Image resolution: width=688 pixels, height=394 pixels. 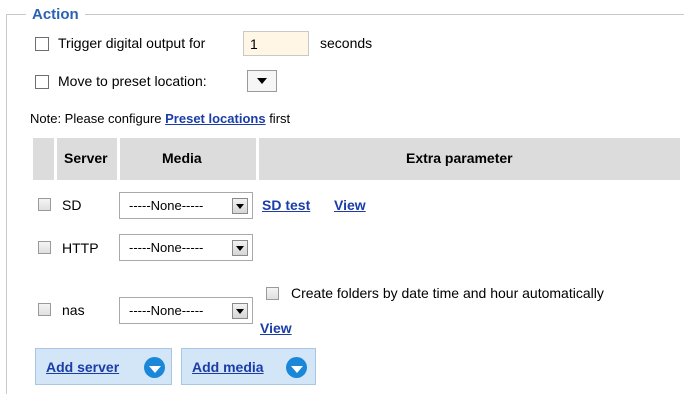 What do you see at coordinates (83, 367) in the screenshot?
I see `add-server-label: Add server` at bounding box center [83, 367].